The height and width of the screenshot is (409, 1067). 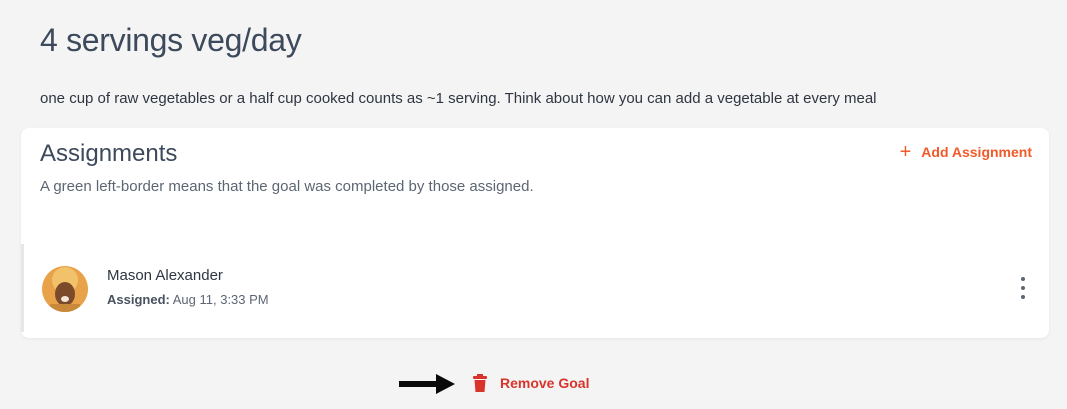 What do you see at coordinates (1023, 288) in the screenshot?
I see `kebab-menu-icon` at bounding box center [1023, 288].